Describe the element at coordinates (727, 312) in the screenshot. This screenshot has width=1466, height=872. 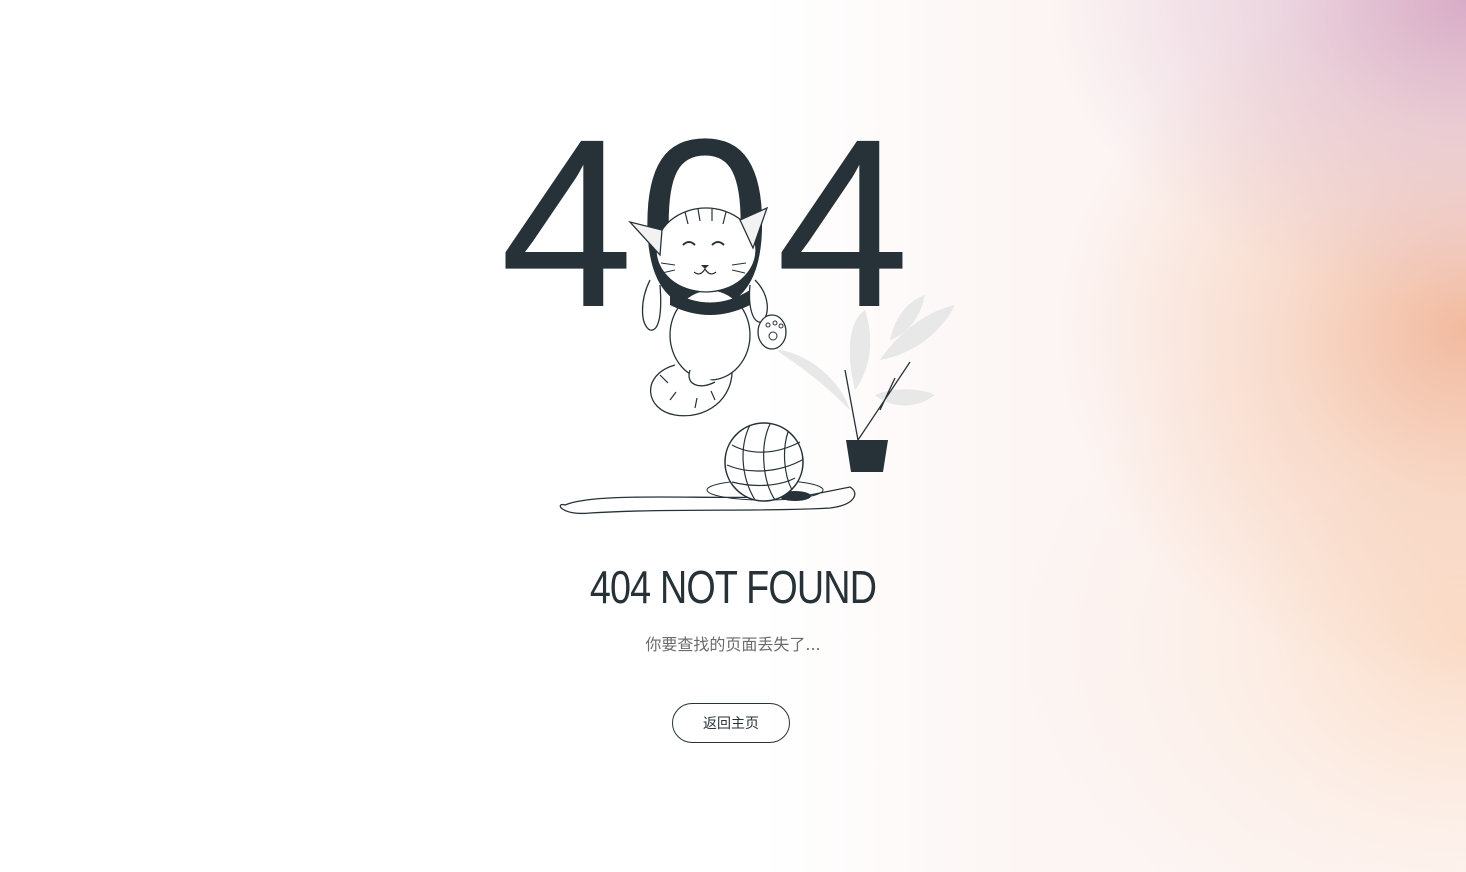
I see `404-illustration: 4 0 4` at that location.